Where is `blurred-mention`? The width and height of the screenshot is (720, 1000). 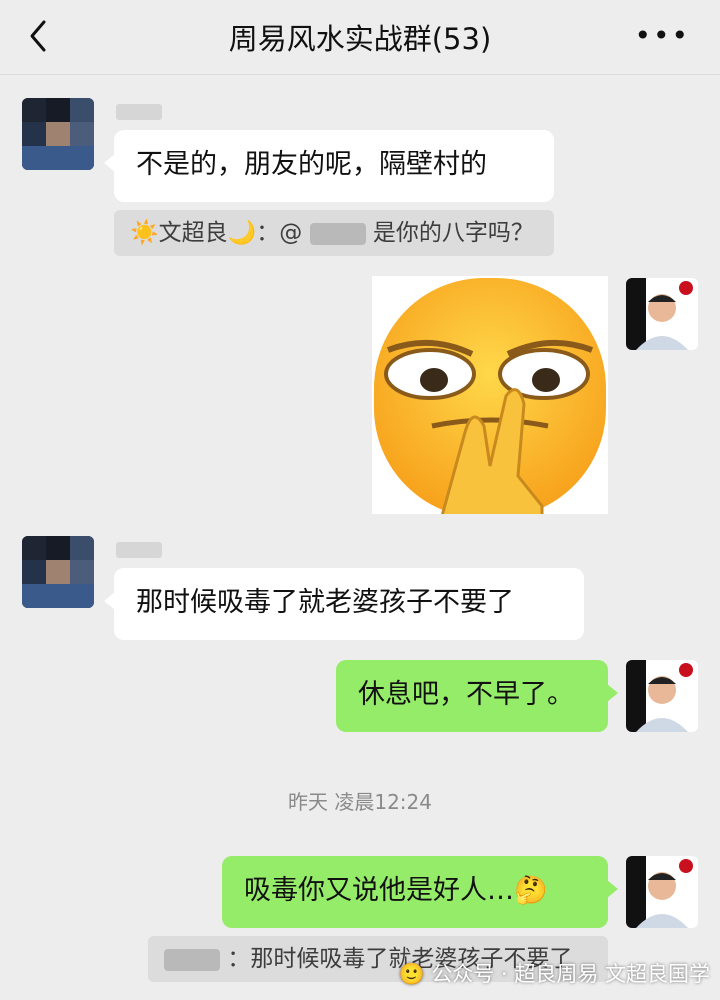
blurred-mention is located at coordinates (337, 233).